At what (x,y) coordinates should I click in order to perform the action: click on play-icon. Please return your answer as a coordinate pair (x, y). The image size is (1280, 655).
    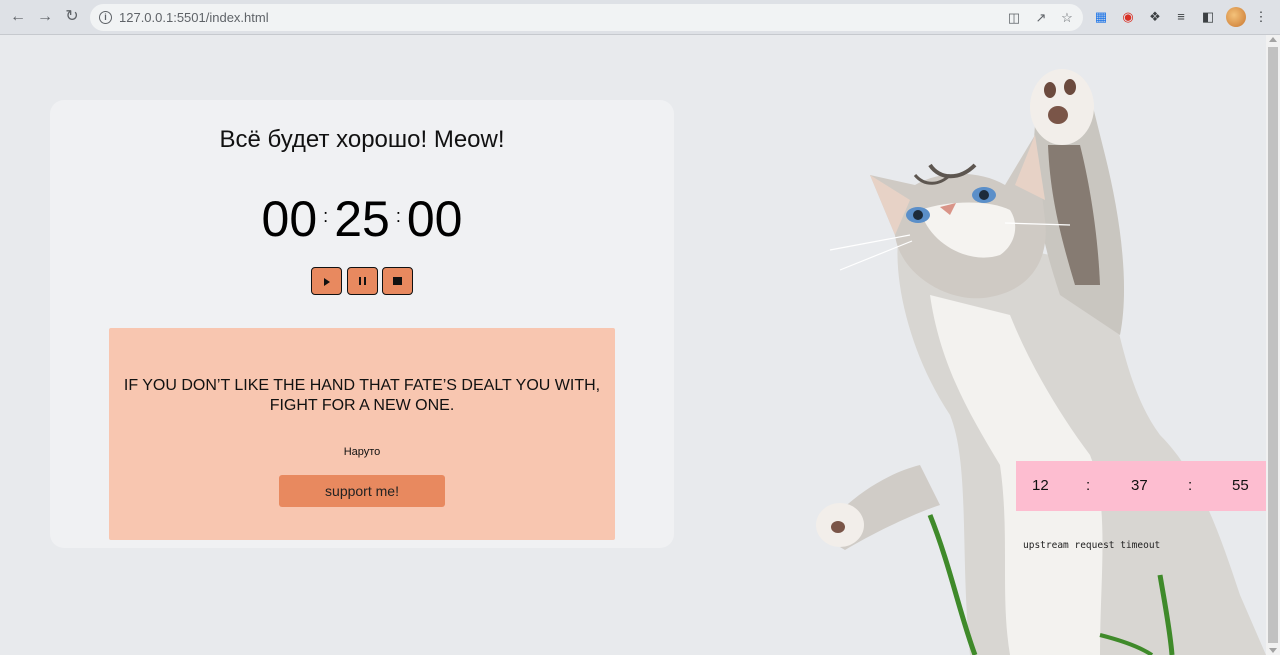
    Looking at the image, I should click on (327, 282).